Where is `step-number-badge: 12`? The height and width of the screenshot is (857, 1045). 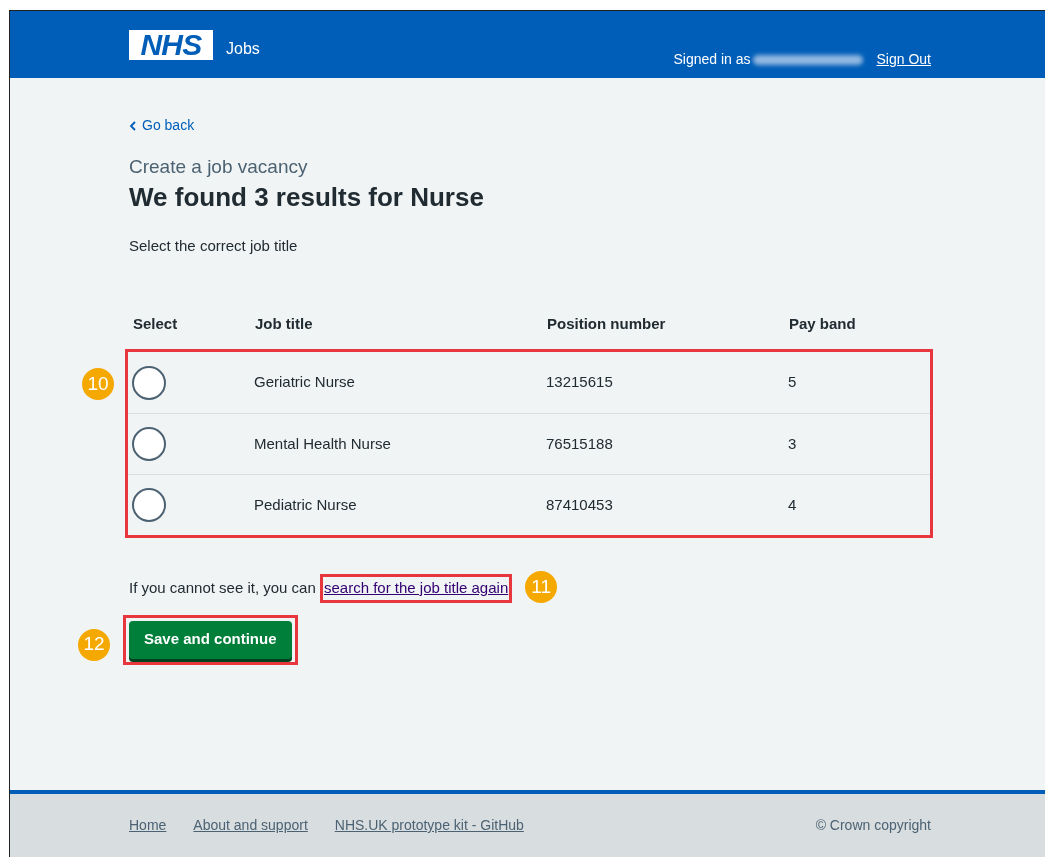 step-number-badge: 12 is located at coordinates (94, 644).